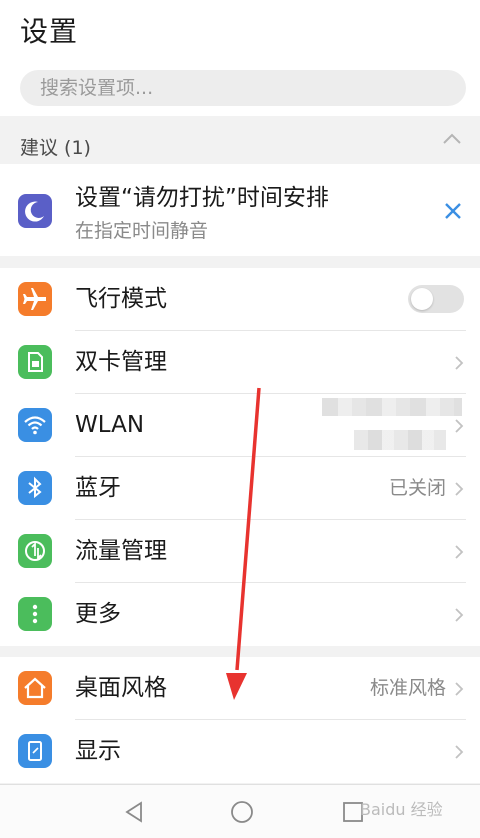 This screenshot has width=480, height=838. I want to click on suggestions-header: 建议 (1), so click(240, 140).